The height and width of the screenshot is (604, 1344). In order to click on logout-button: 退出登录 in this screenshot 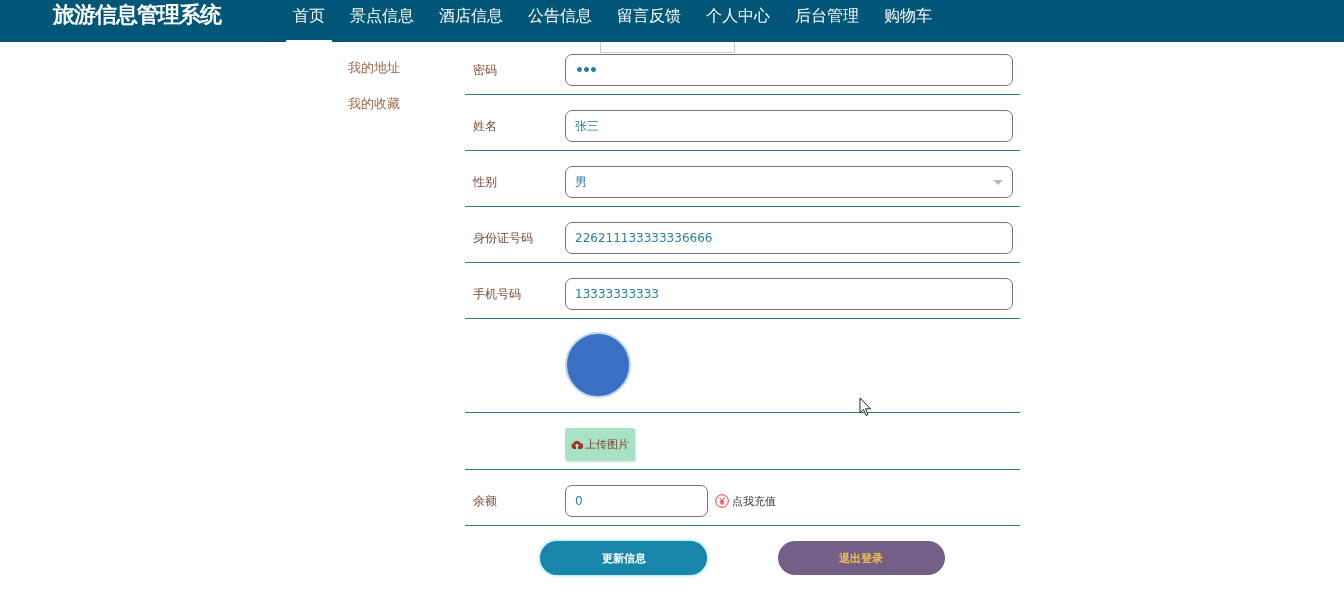, I will do `click(861, 558)`.